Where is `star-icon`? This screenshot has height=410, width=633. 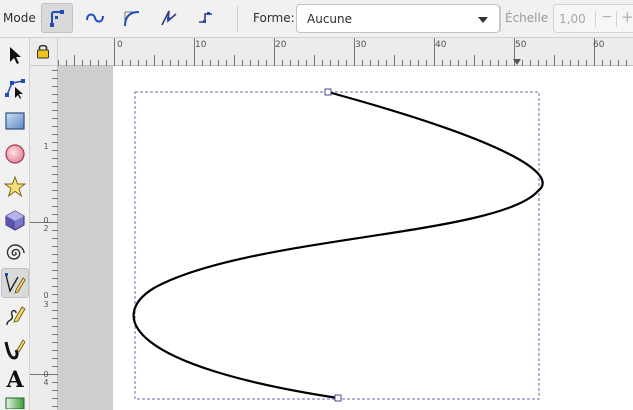 star-icon is located at coordinates (15, 187).